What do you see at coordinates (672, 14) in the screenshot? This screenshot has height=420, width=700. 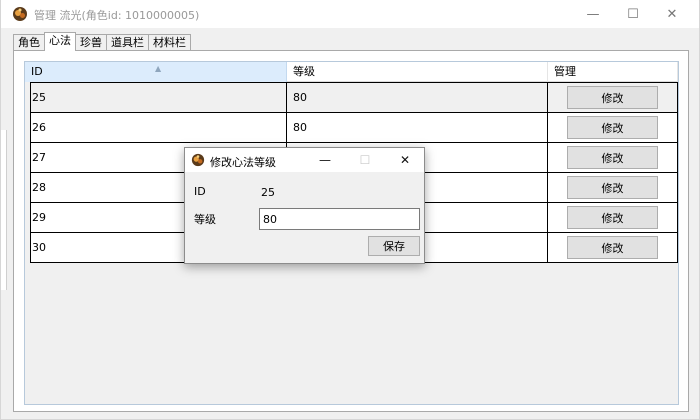 I see `close-icon: ✕` at bounding box center [672, 14].